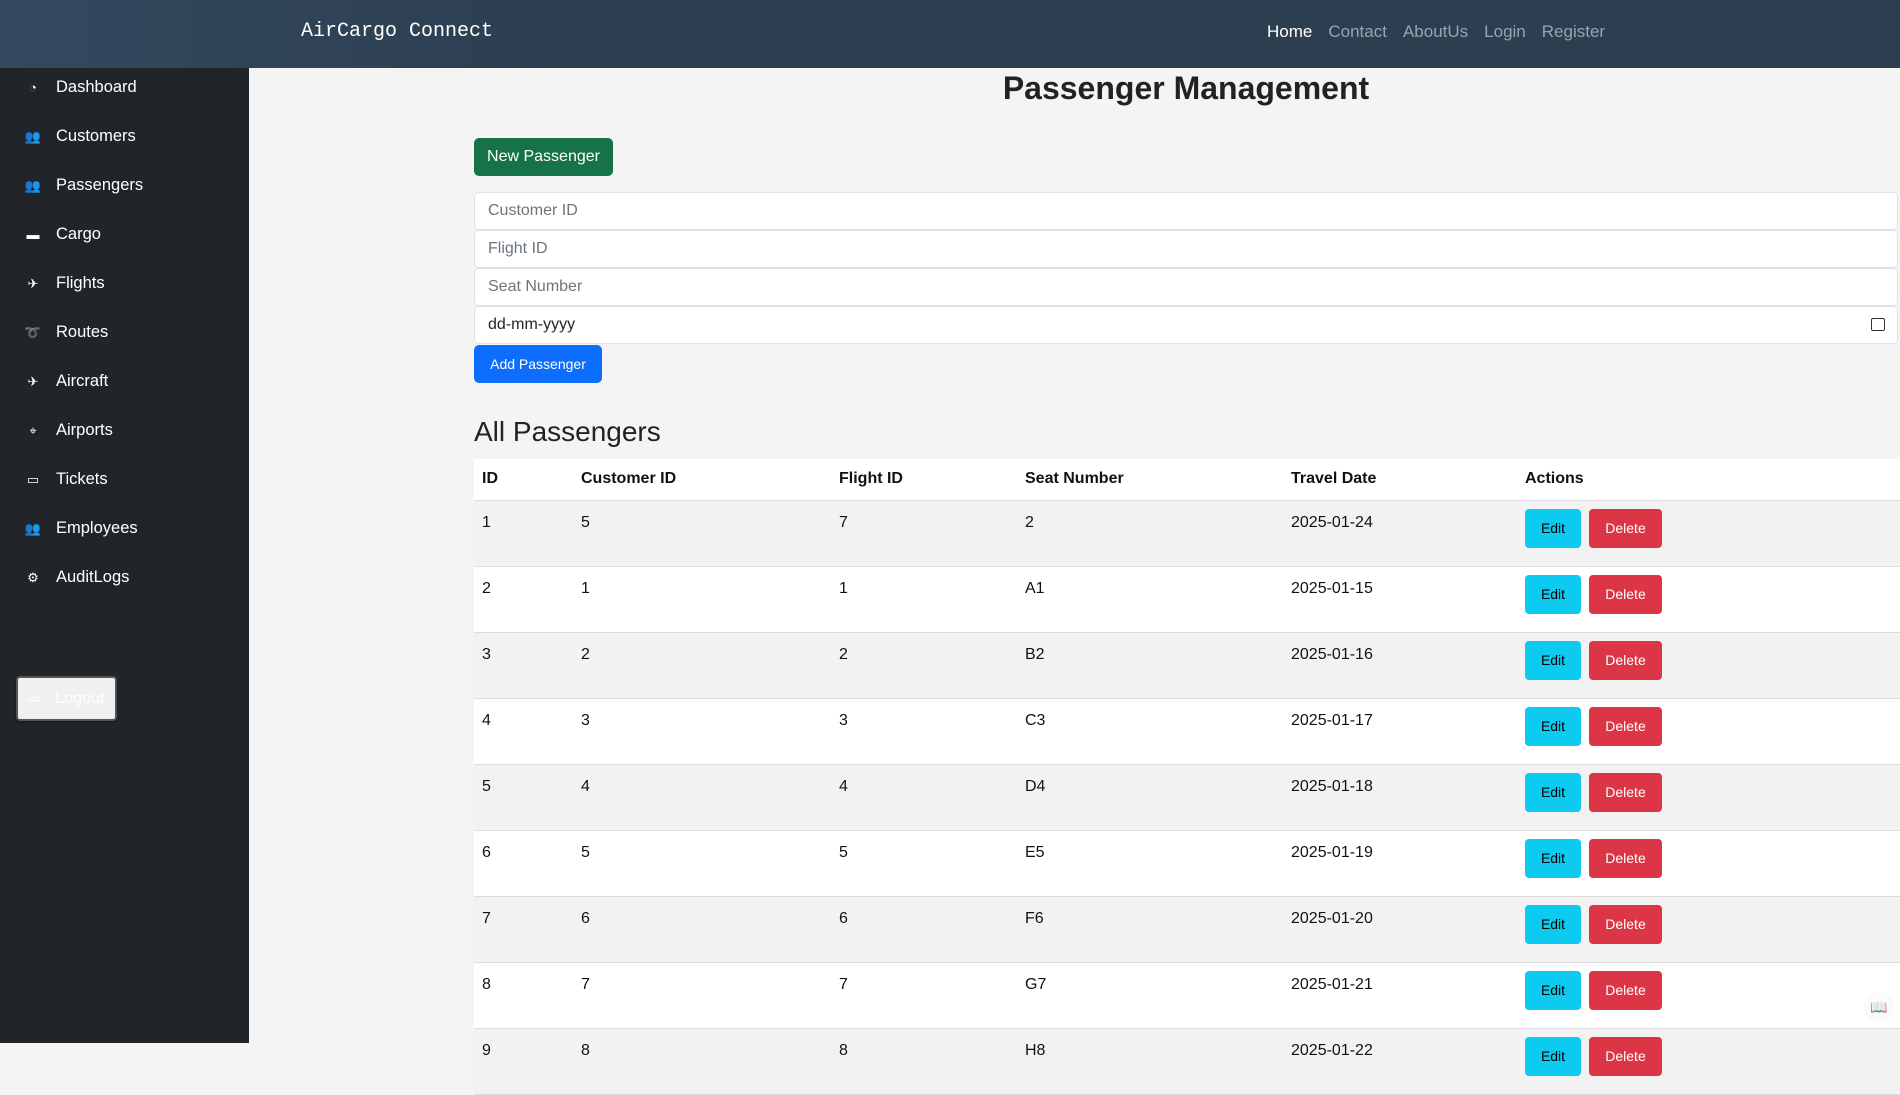  Describe the element at coordinates (33, 283) in the screenshot. I see `plane-icon: ✈` at that location.